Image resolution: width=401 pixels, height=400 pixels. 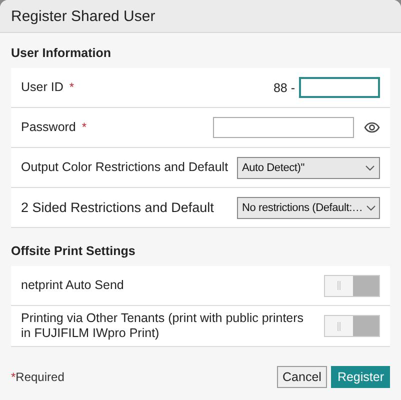 What do you see at coordinates (83, 16) in the screenshot?
I see `dialog-title: Register Shared User` at bounding box center [83, 16].